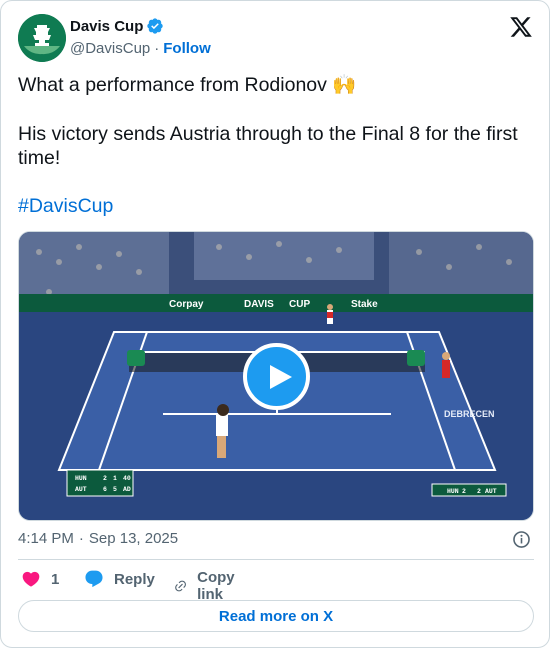  Describe the element at coordinates (330, 314) in the screenshot. I see `player-far` at that location.